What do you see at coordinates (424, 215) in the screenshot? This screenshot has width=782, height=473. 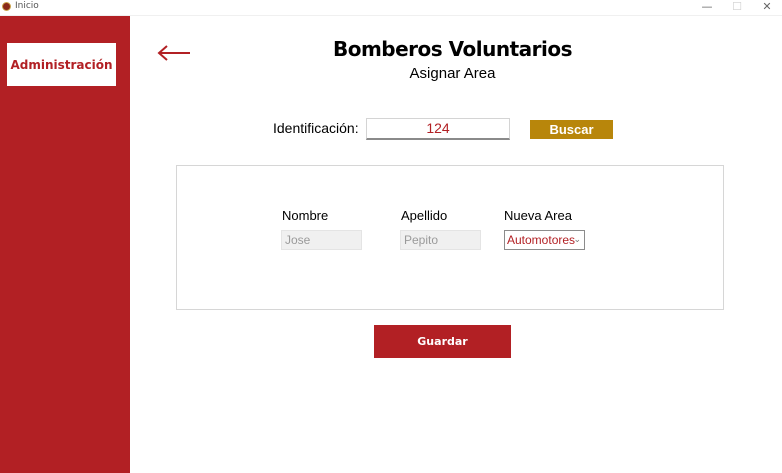 I see `apellido-label: Apellido` at bounding box center [424, 215].